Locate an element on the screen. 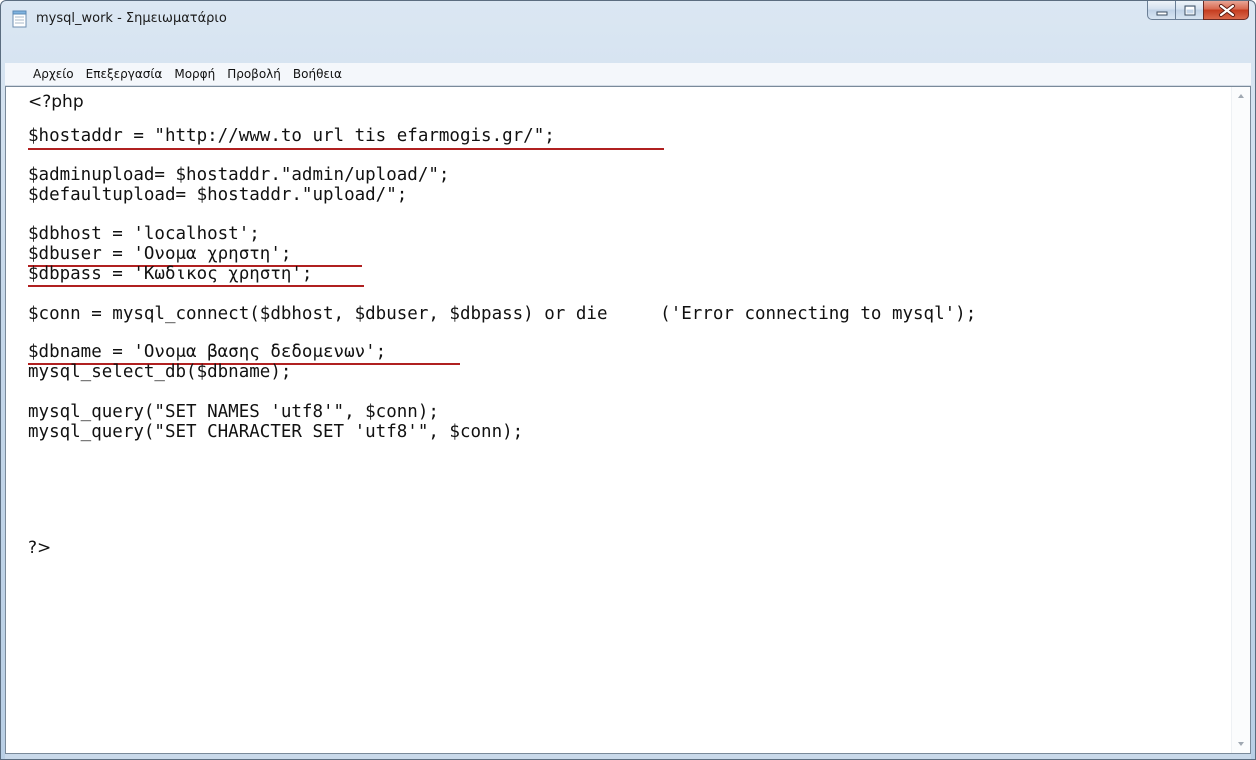 The width and height of the screenshot is (1256, 760). scroll-up-arrow-icon is located at coordinates (1241, 96).